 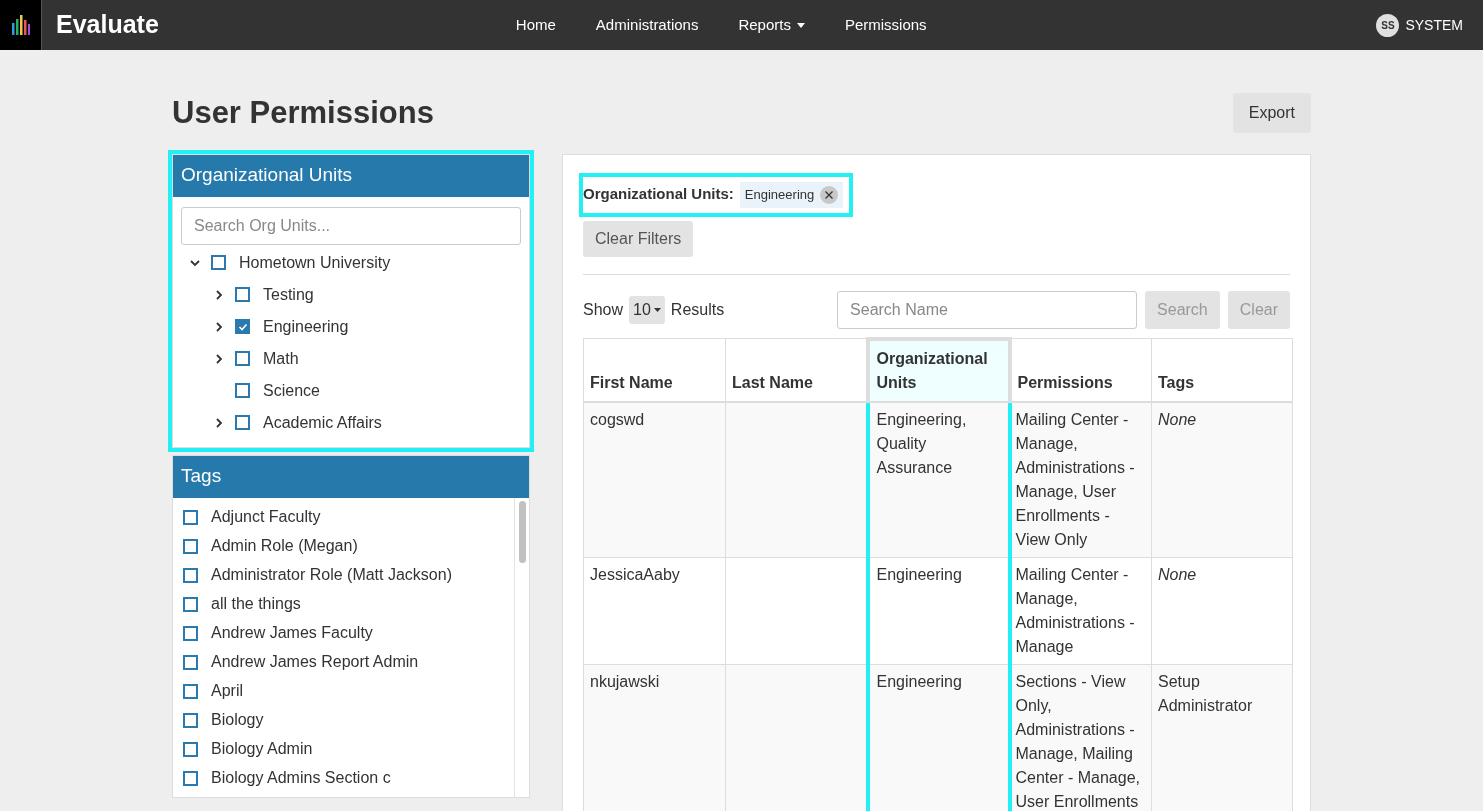 I want to click on user-name: SYSTEM, so click(x=1434, y=25).